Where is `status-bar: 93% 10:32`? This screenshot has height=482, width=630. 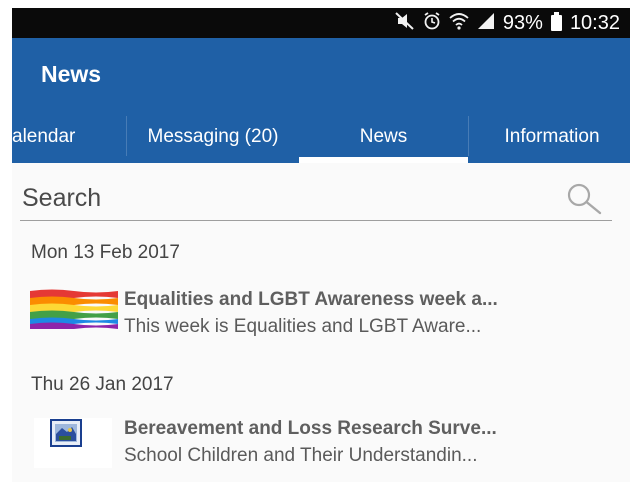 status-bar: 93% 10:32 is located at coordinates (321, 23).